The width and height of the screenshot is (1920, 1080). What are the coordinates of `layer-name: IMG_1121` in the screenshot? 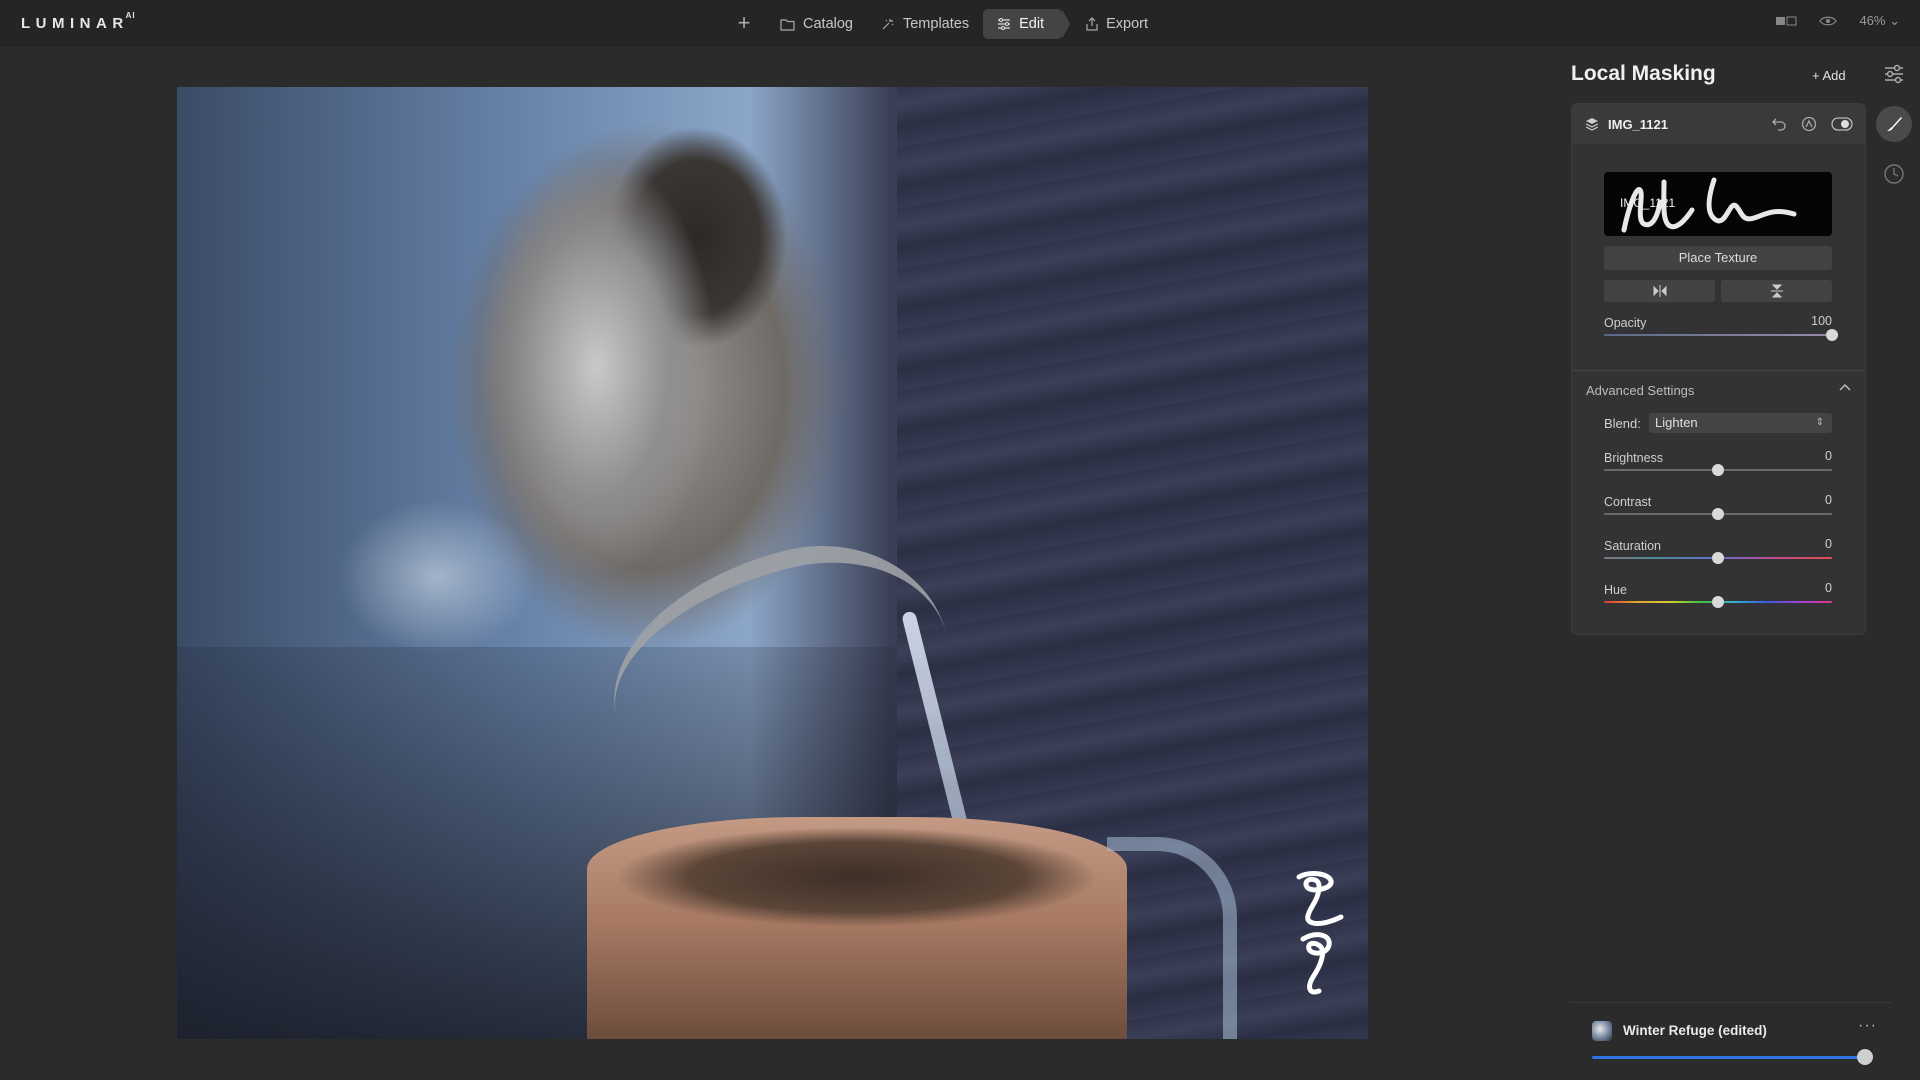 It's located at (1638, 124).